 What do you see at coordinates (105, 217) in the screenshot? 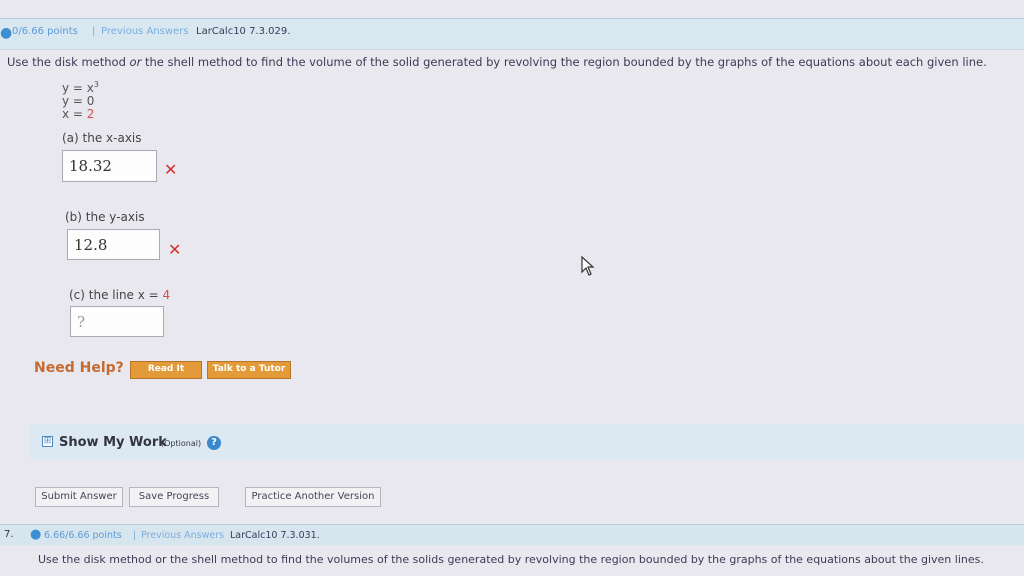
I see `part-b-label: (b) the y-axis` at bounding box center [105, 217].